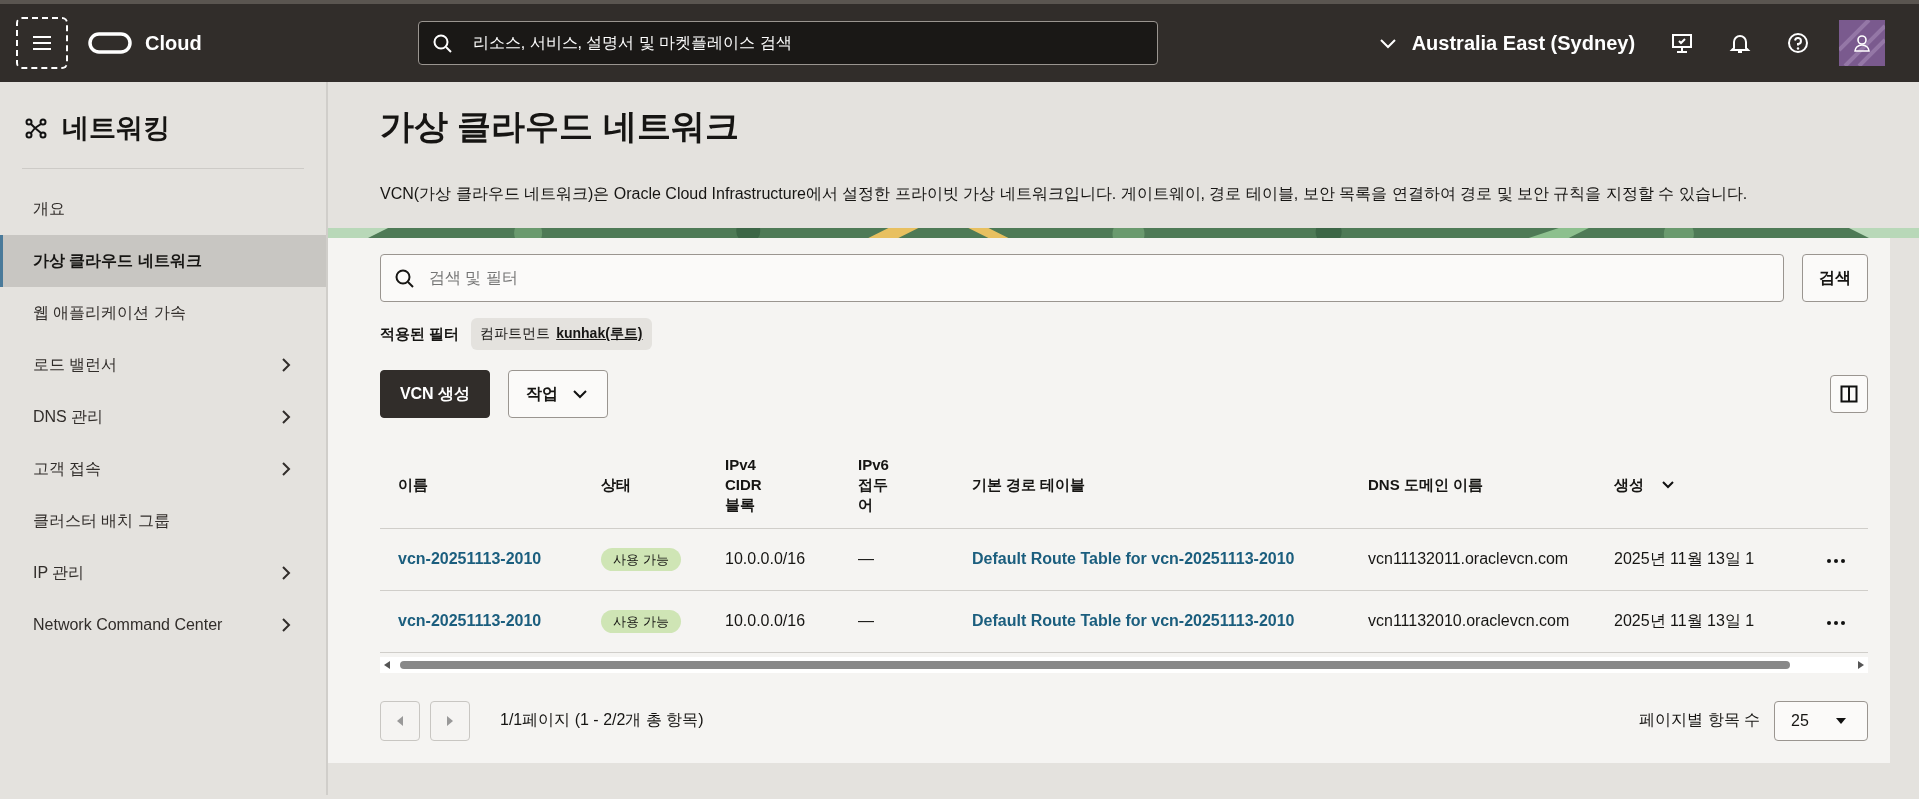 The height and width of the screenshot is (799, 1919). Describe the element at coordinates (1425, 484) in the screenshot. I see `column-header: DNS 도메인 이름` at that location.